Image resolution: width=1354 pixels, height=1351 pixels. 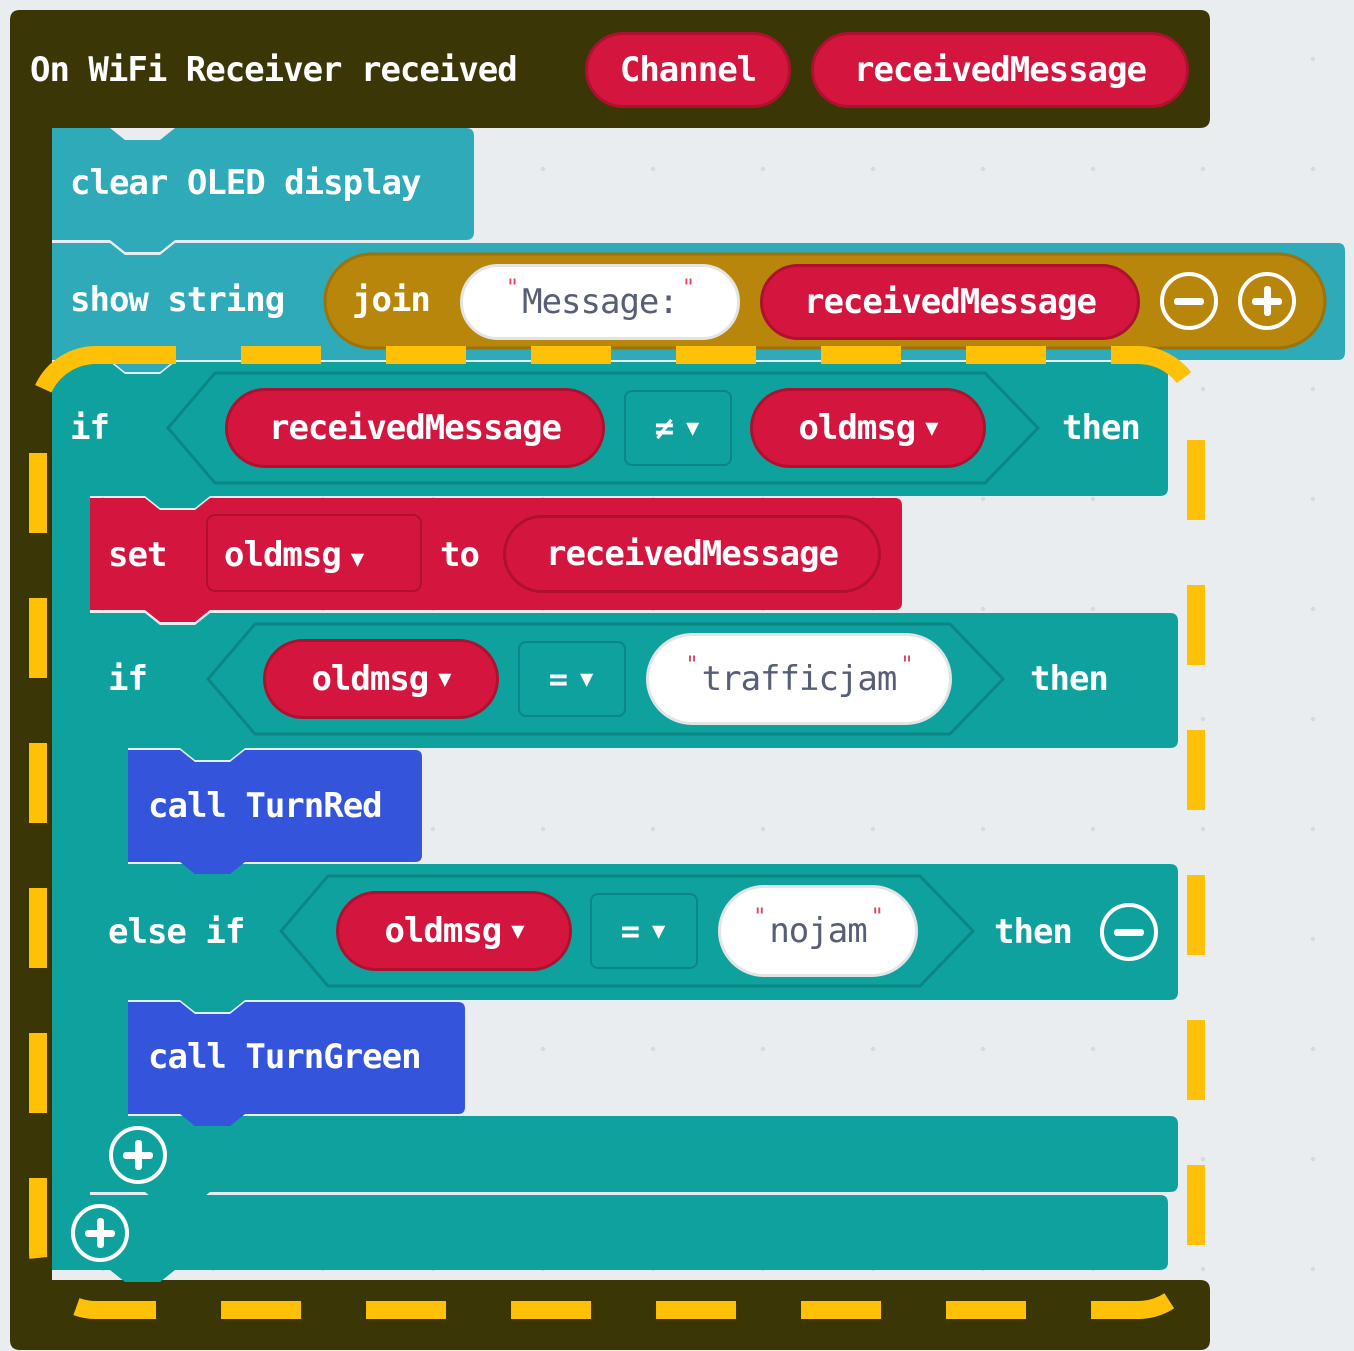 What do you see at coordinates (1000, 70) in the screenshot?
I see `param-received-message: receivedMessage` at bounding box center [1000, 70].